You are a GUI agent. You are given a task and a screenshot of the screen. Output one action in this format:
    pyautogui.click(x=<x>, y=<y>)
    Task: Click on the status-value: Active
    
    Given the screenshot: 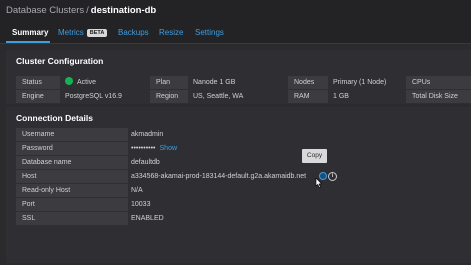 What is the action you would take?
    pyautogui.click(x=105, y=82)
    